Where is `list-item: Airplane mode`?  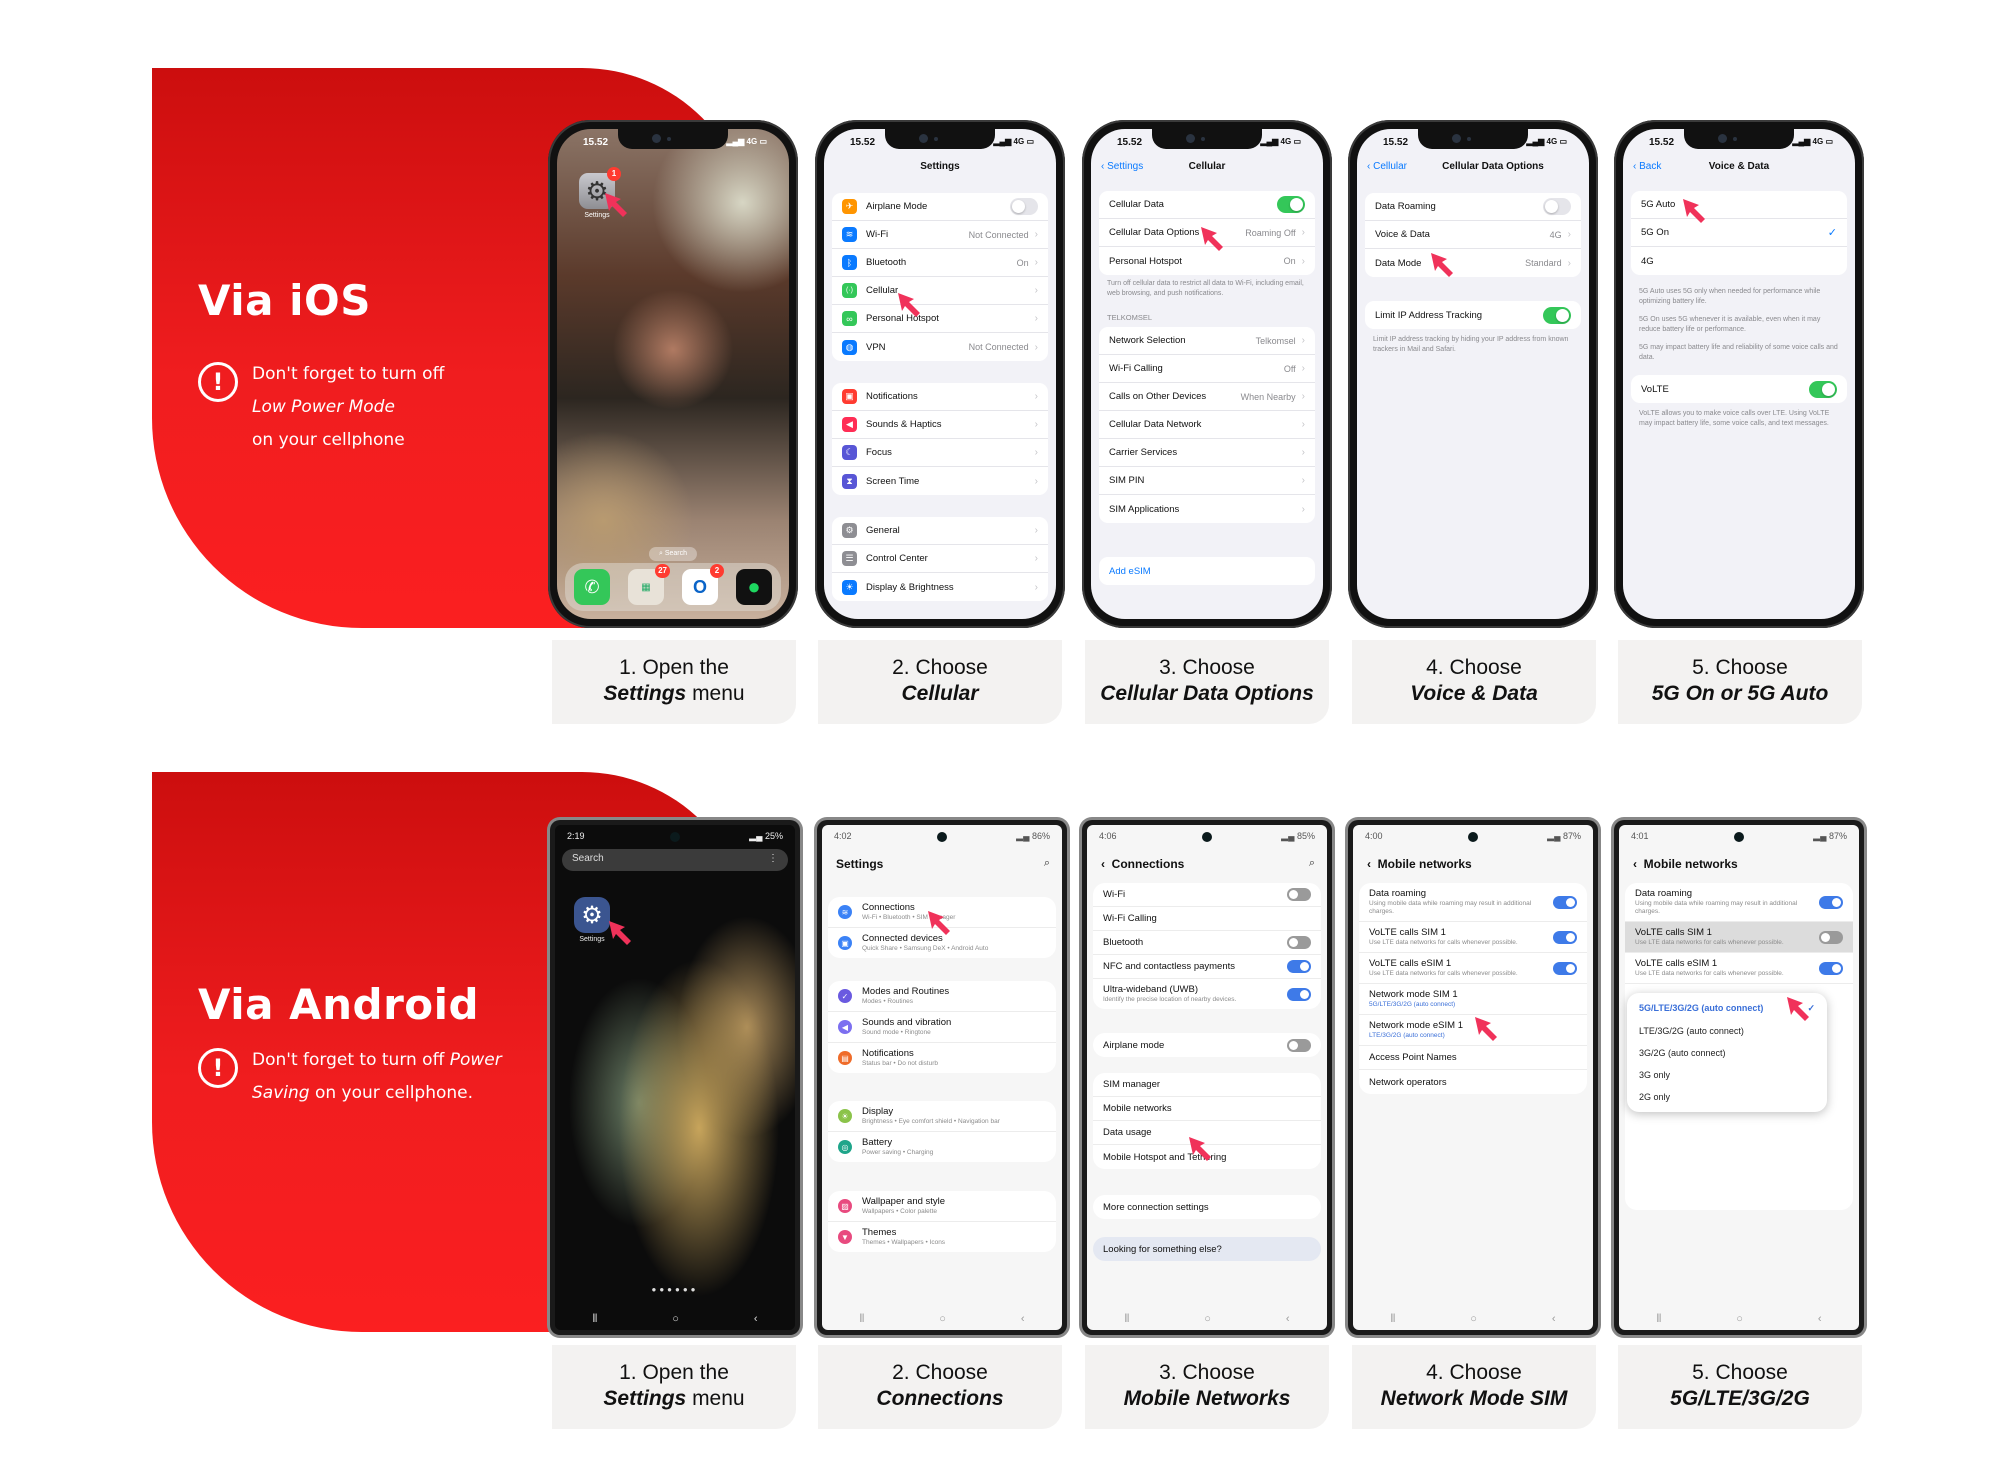
list-item: Airplane mode is located at coordinates (1207, 1045).